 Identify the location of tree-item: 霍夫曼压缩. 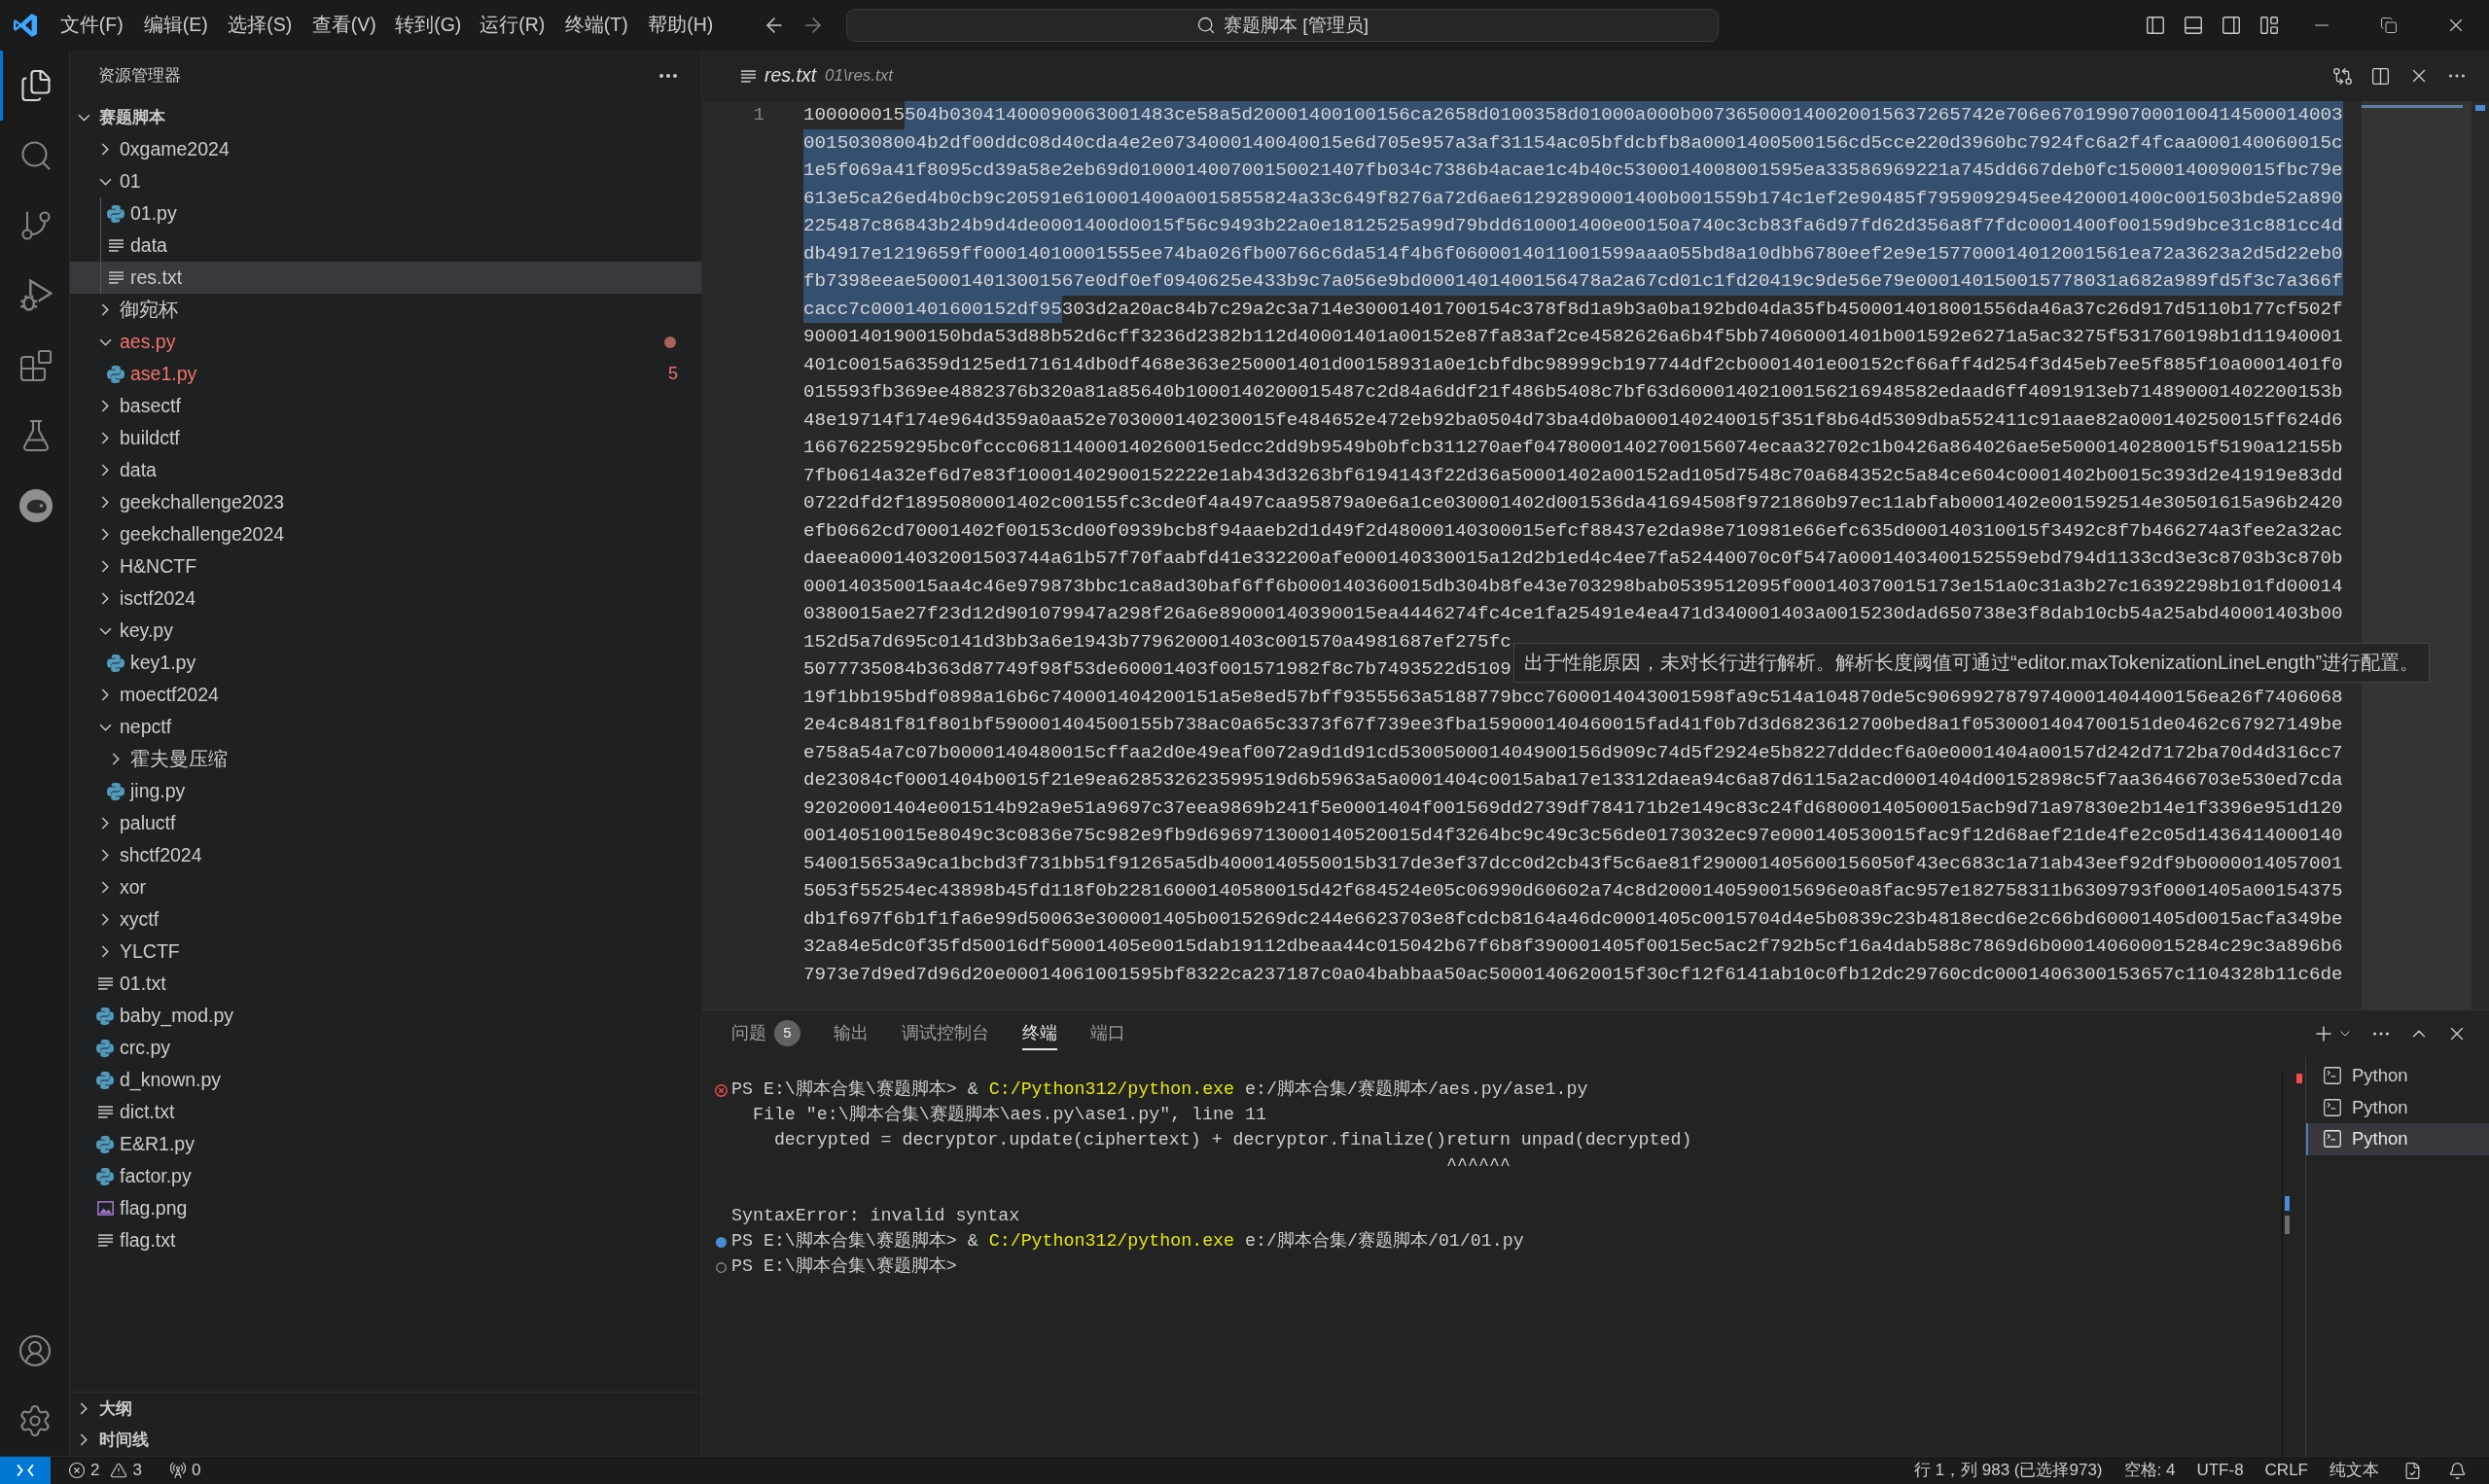
(385, 759).